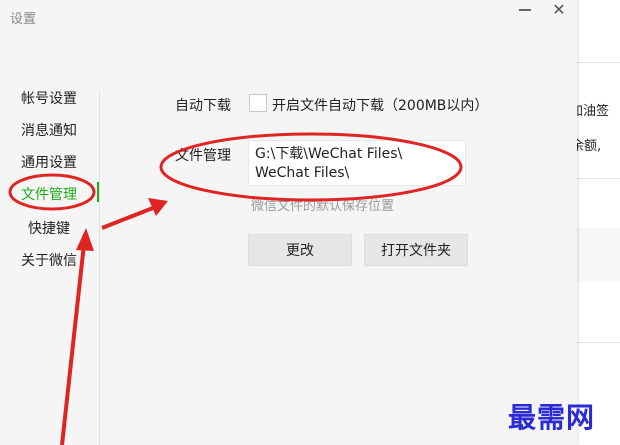  I want to click on auto-download-checkbox, so click(258, 103).